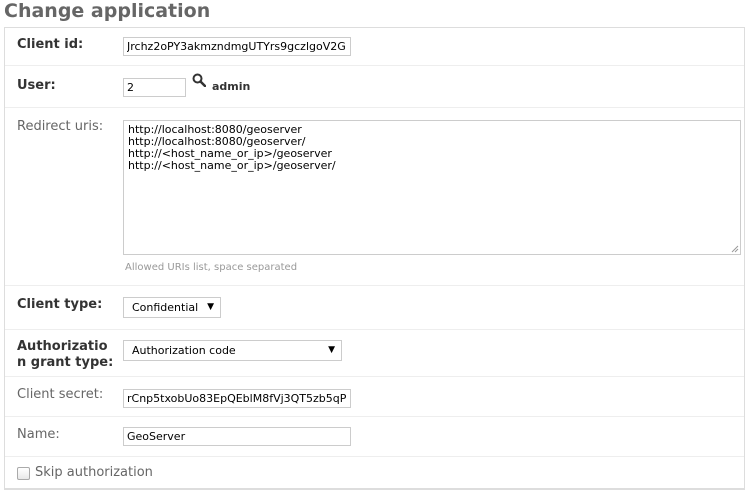 The height and width of the screenshot is (495, 746). I want to click on client-type-row: Client type: Confidential ▼, so click(374, 308).